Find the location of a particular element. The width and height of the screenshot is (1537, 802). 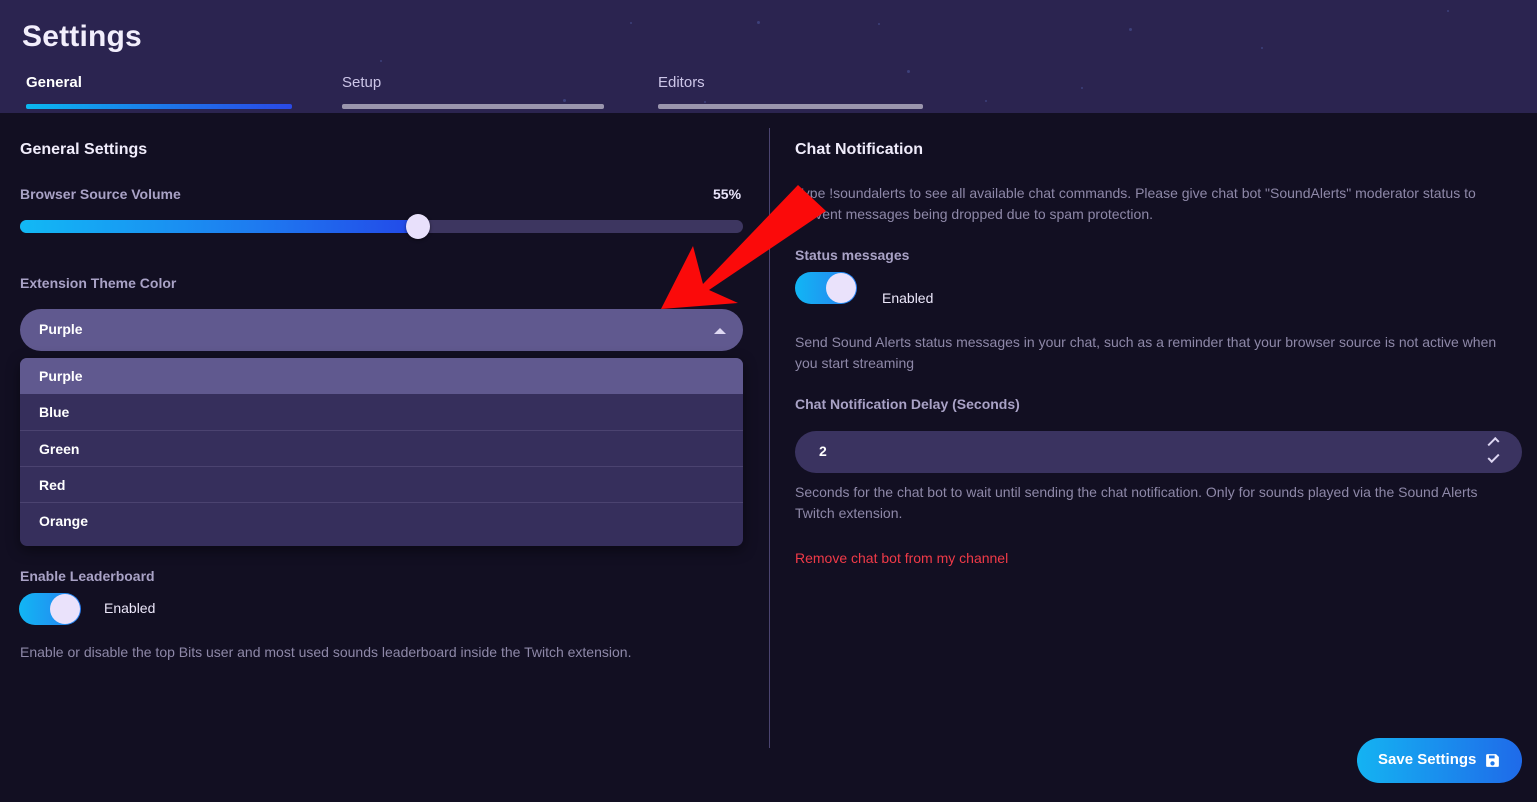

number-stepper is located at coordinates (1494, 451).